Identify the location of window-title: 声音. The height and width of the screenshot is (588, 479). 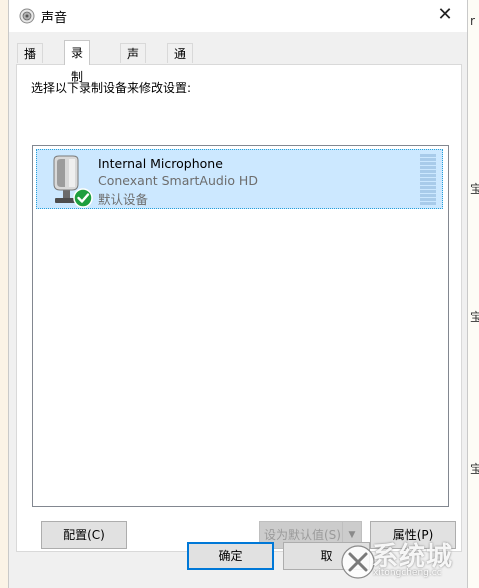
(54, 18).